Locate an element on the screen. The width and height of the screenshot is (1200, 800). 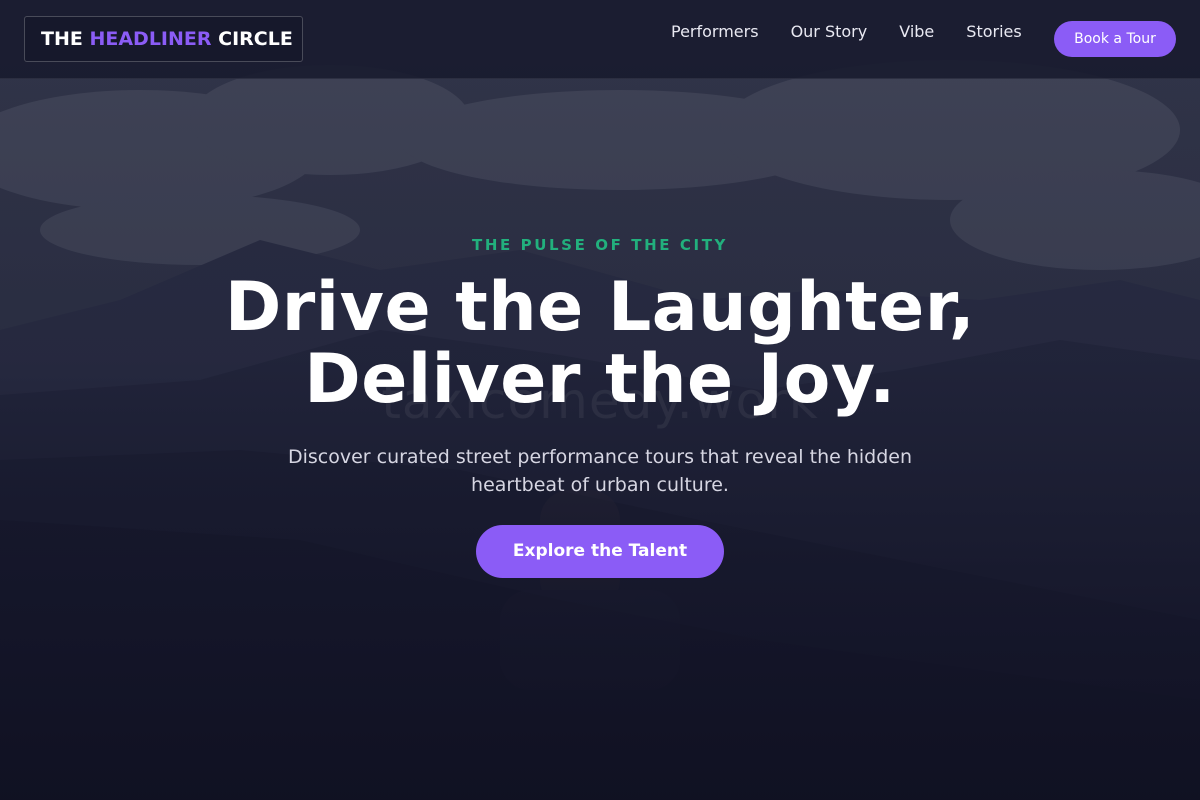
nav-link-performers: Performers is located at coordinates (715, 33).